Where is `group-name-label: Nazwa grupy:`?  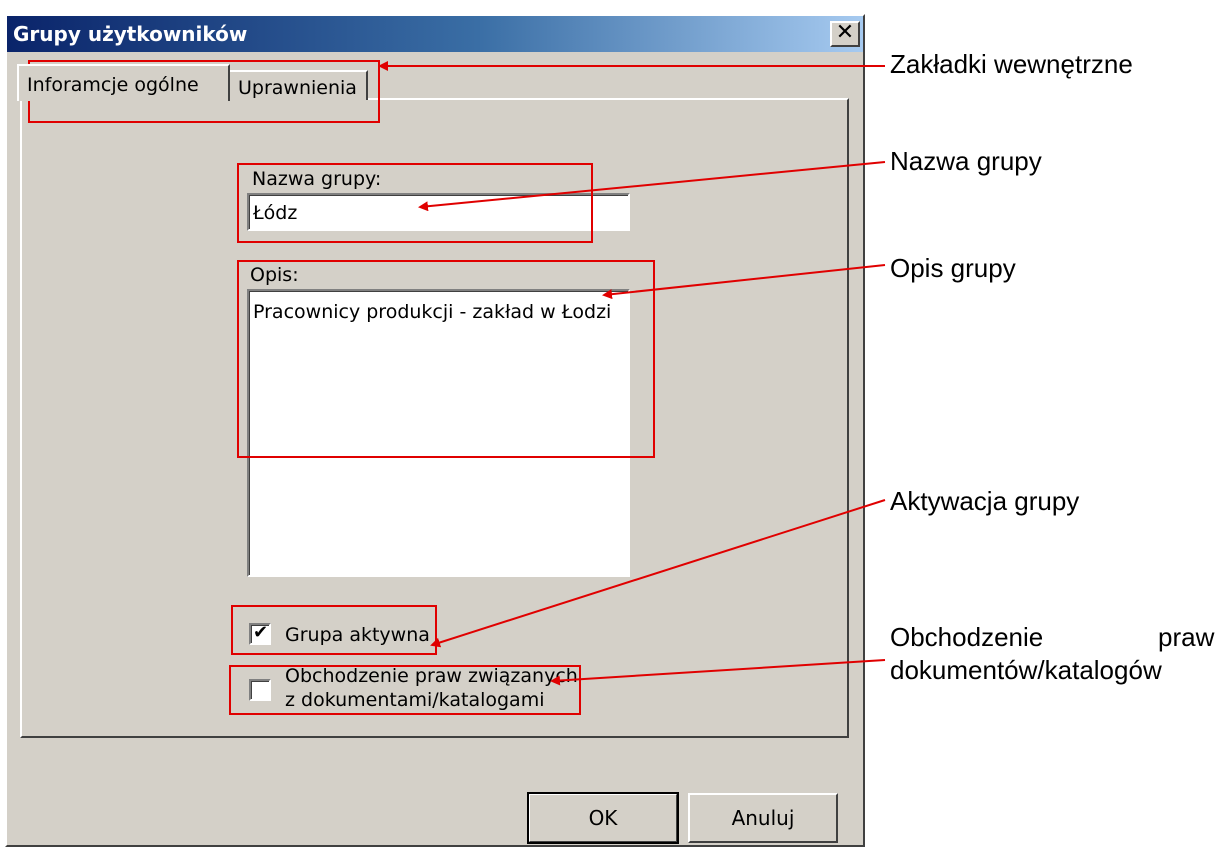
group-name-label: Nazwa grupy: is located at coordinates (317, 179).